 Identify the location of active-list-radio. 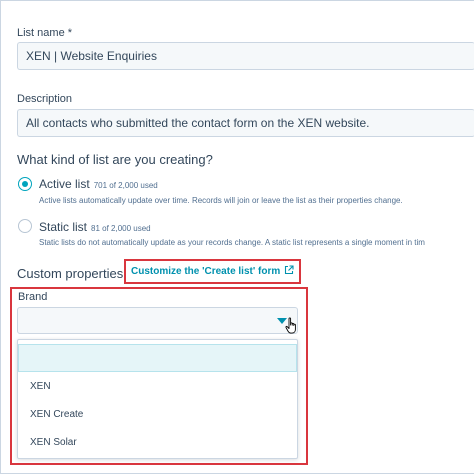
(25, 184).